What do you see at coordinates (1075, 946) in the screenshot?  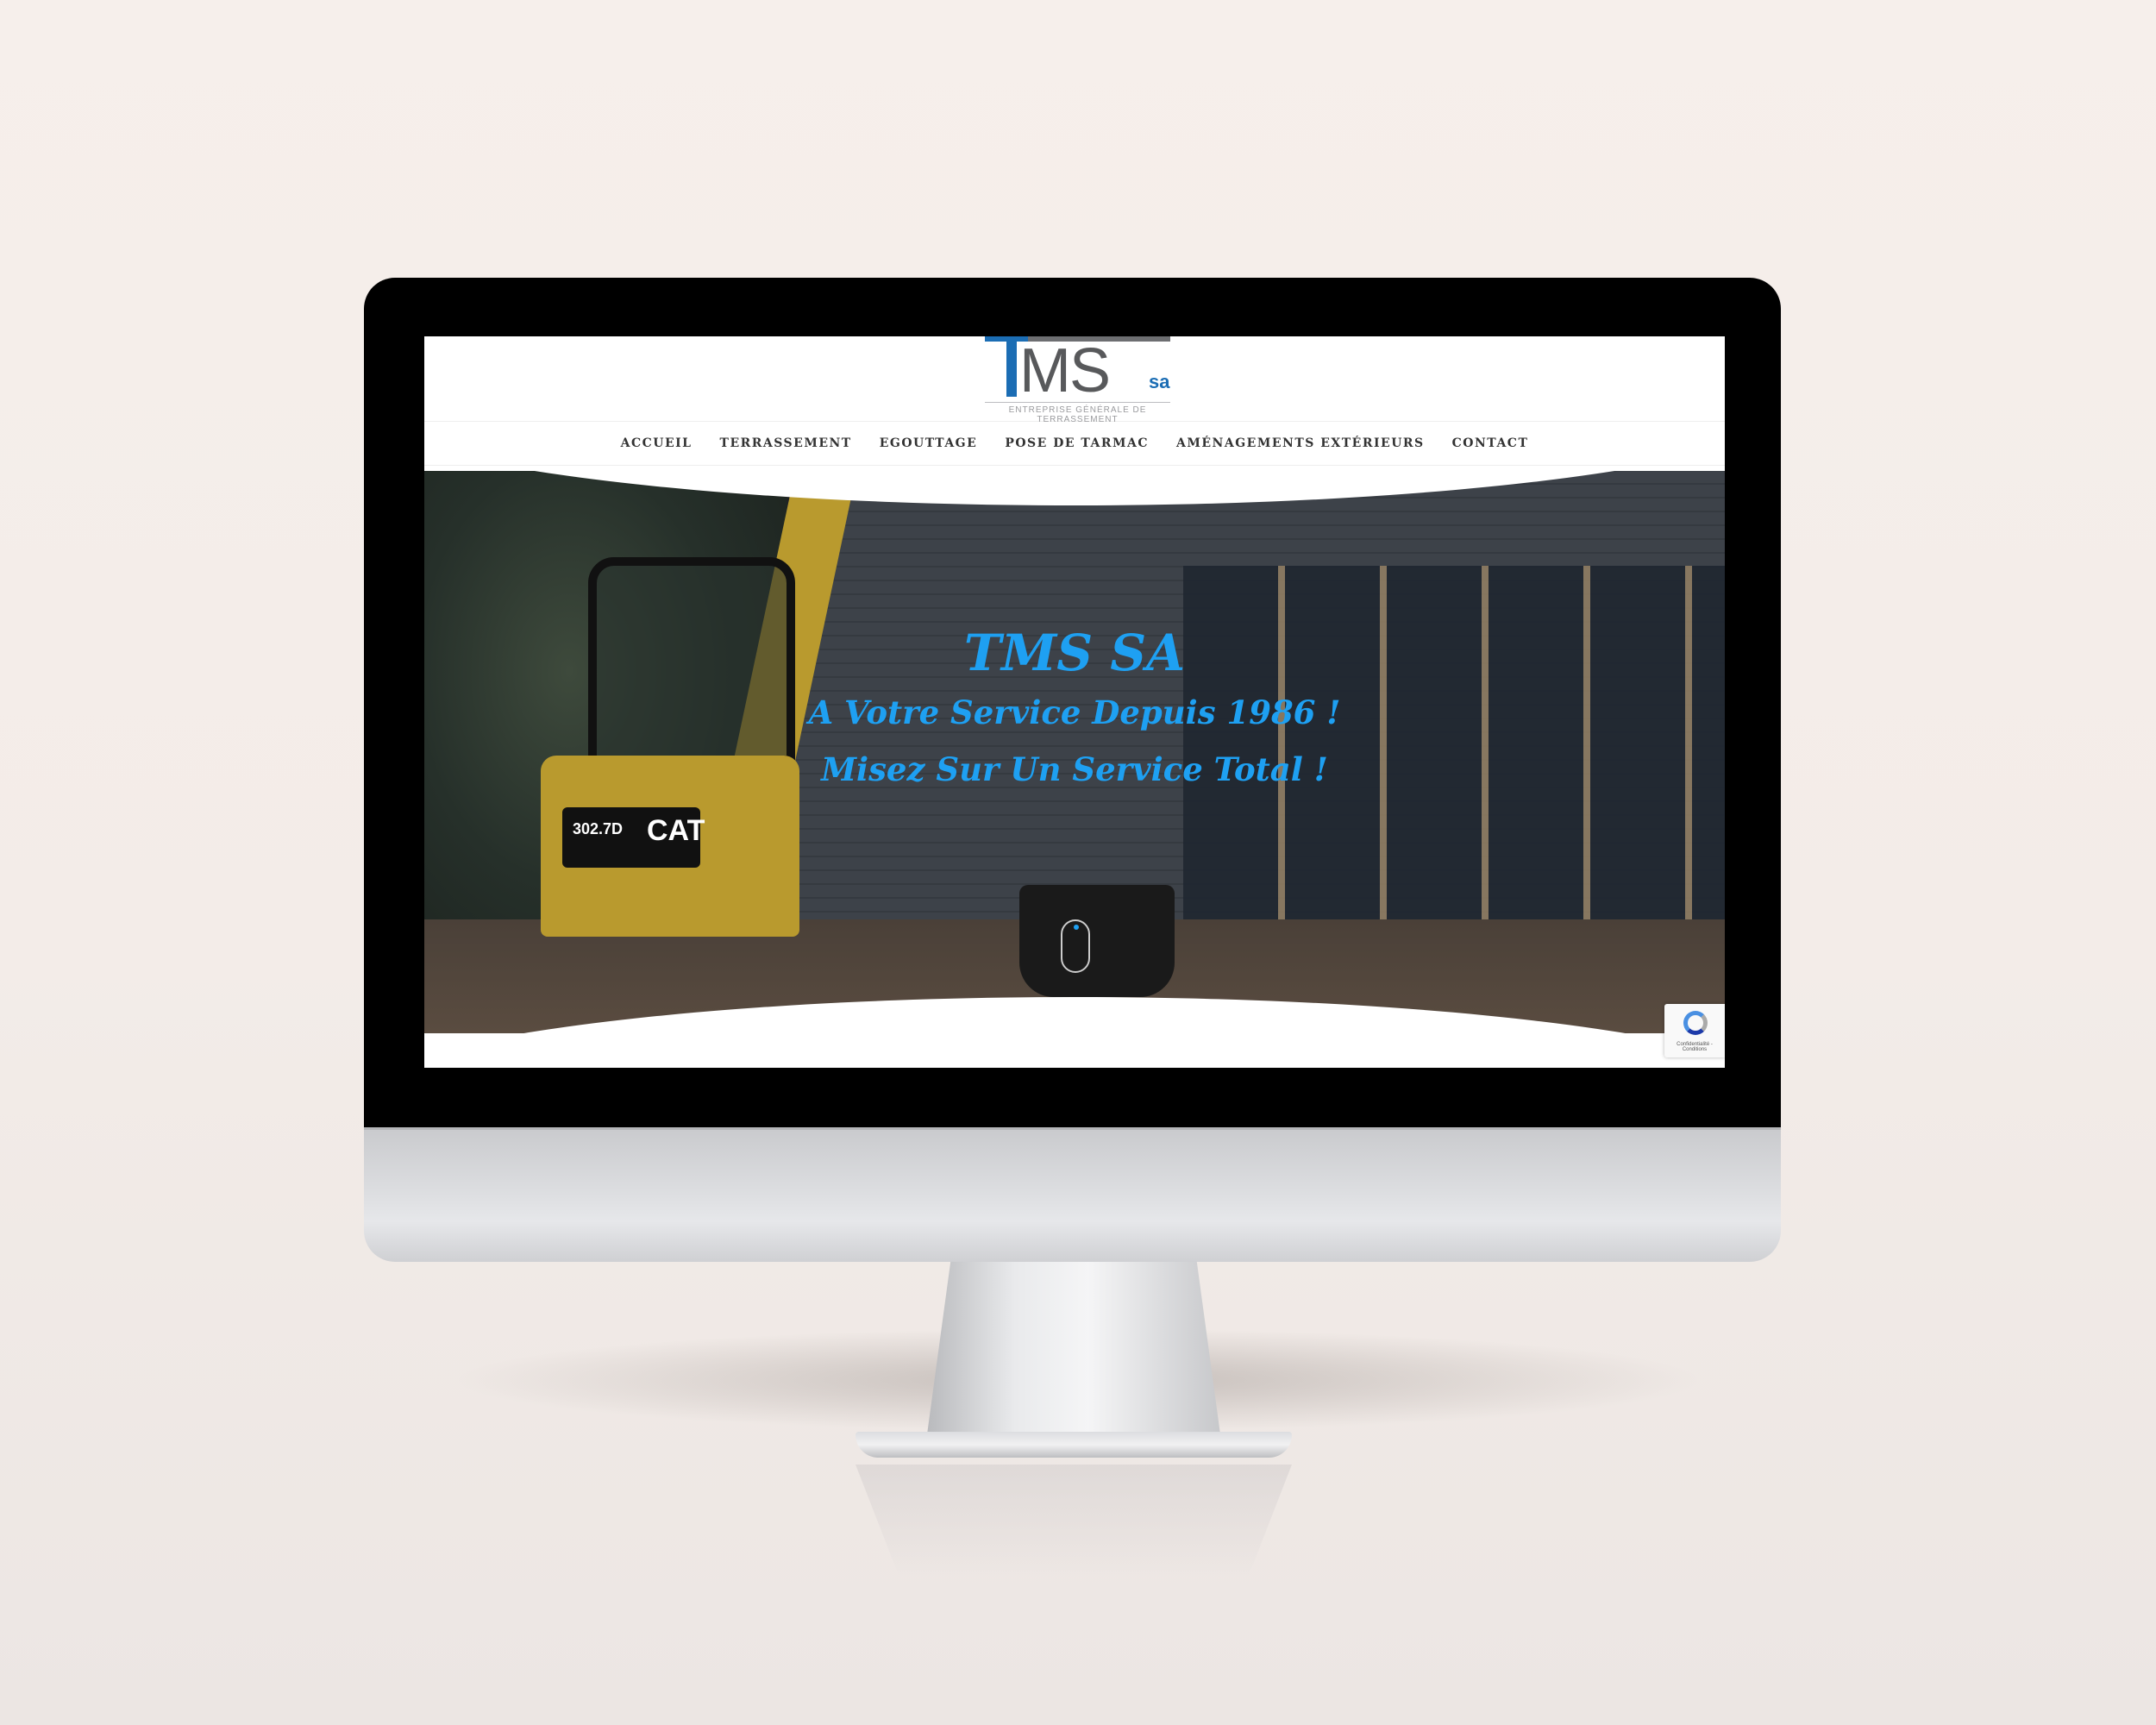 I see `scroll-down-indicator` at bounding box center [1075, 946].